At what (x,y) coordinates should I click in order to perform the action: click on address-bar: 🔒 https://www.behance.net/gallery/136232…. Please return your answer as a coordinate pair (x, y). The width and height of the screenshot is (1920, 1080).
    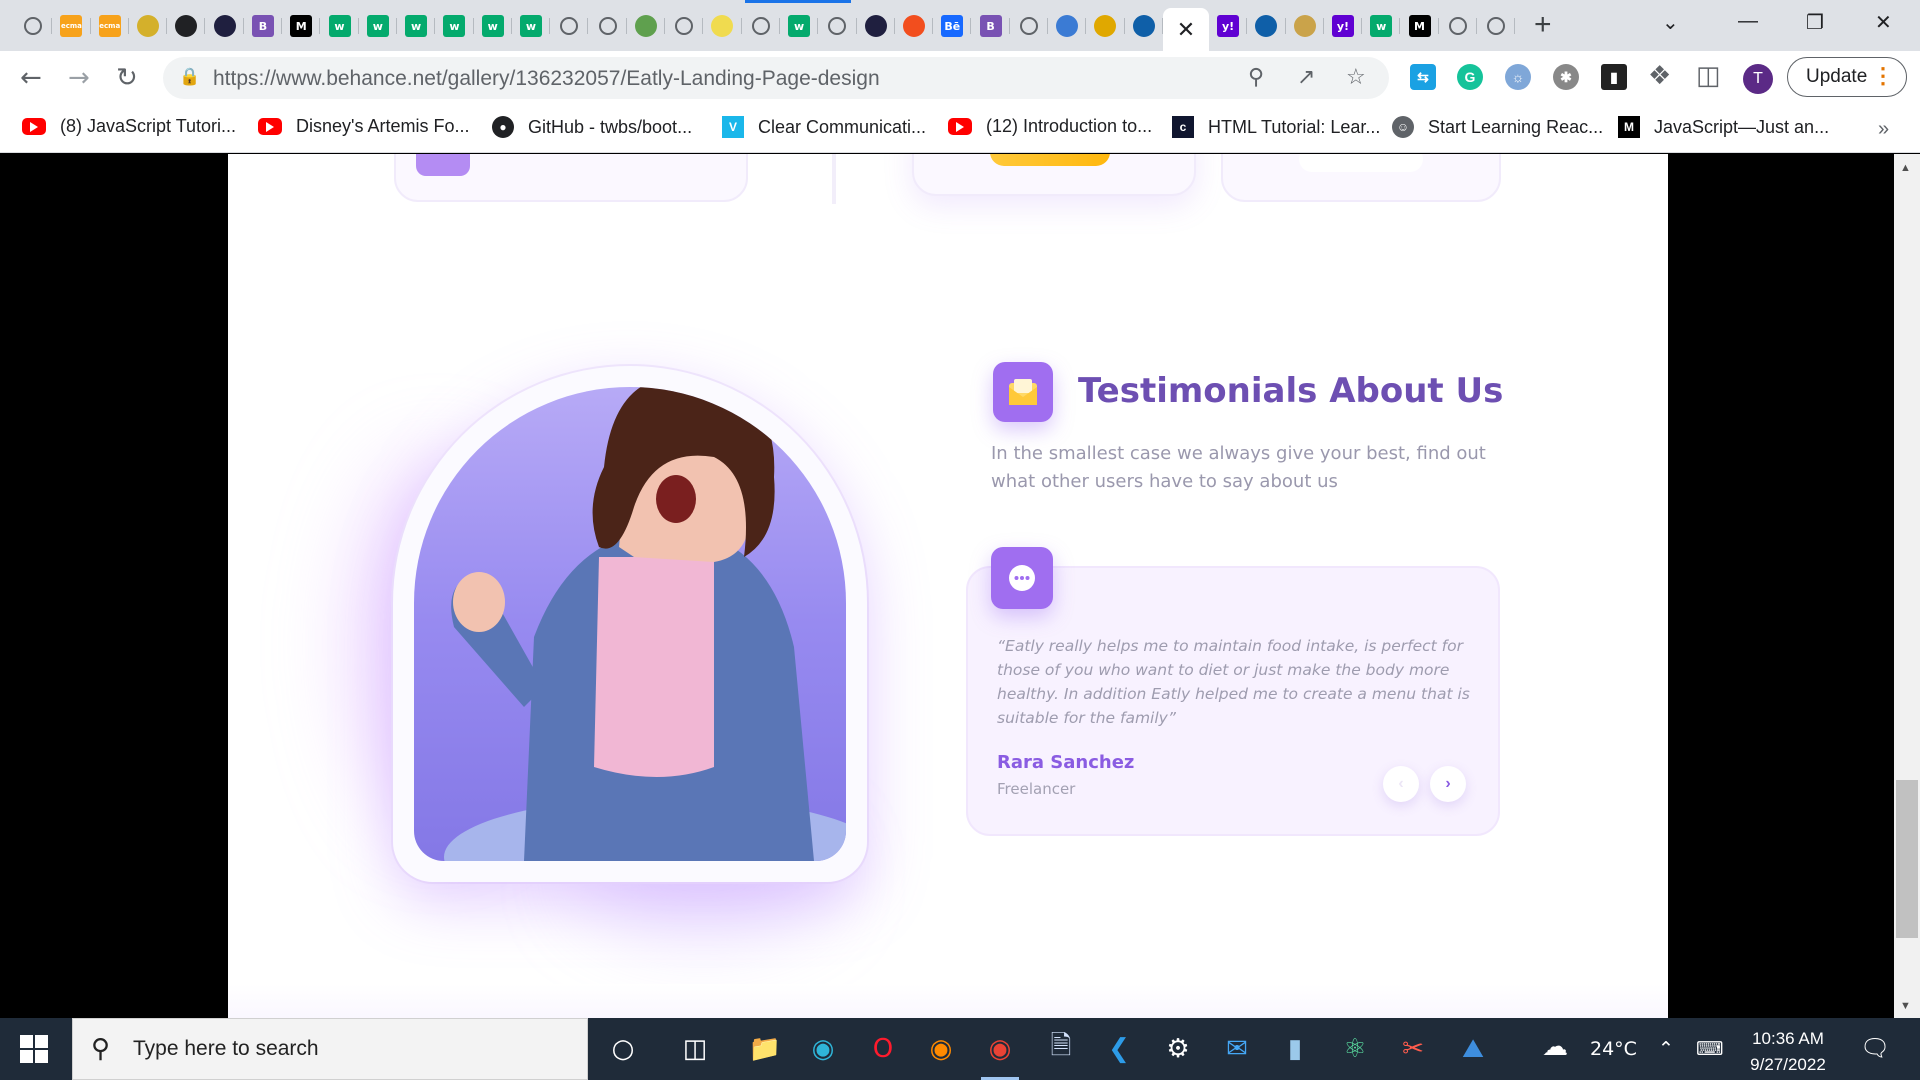
    Looking at the image, I should click on (776, 78).